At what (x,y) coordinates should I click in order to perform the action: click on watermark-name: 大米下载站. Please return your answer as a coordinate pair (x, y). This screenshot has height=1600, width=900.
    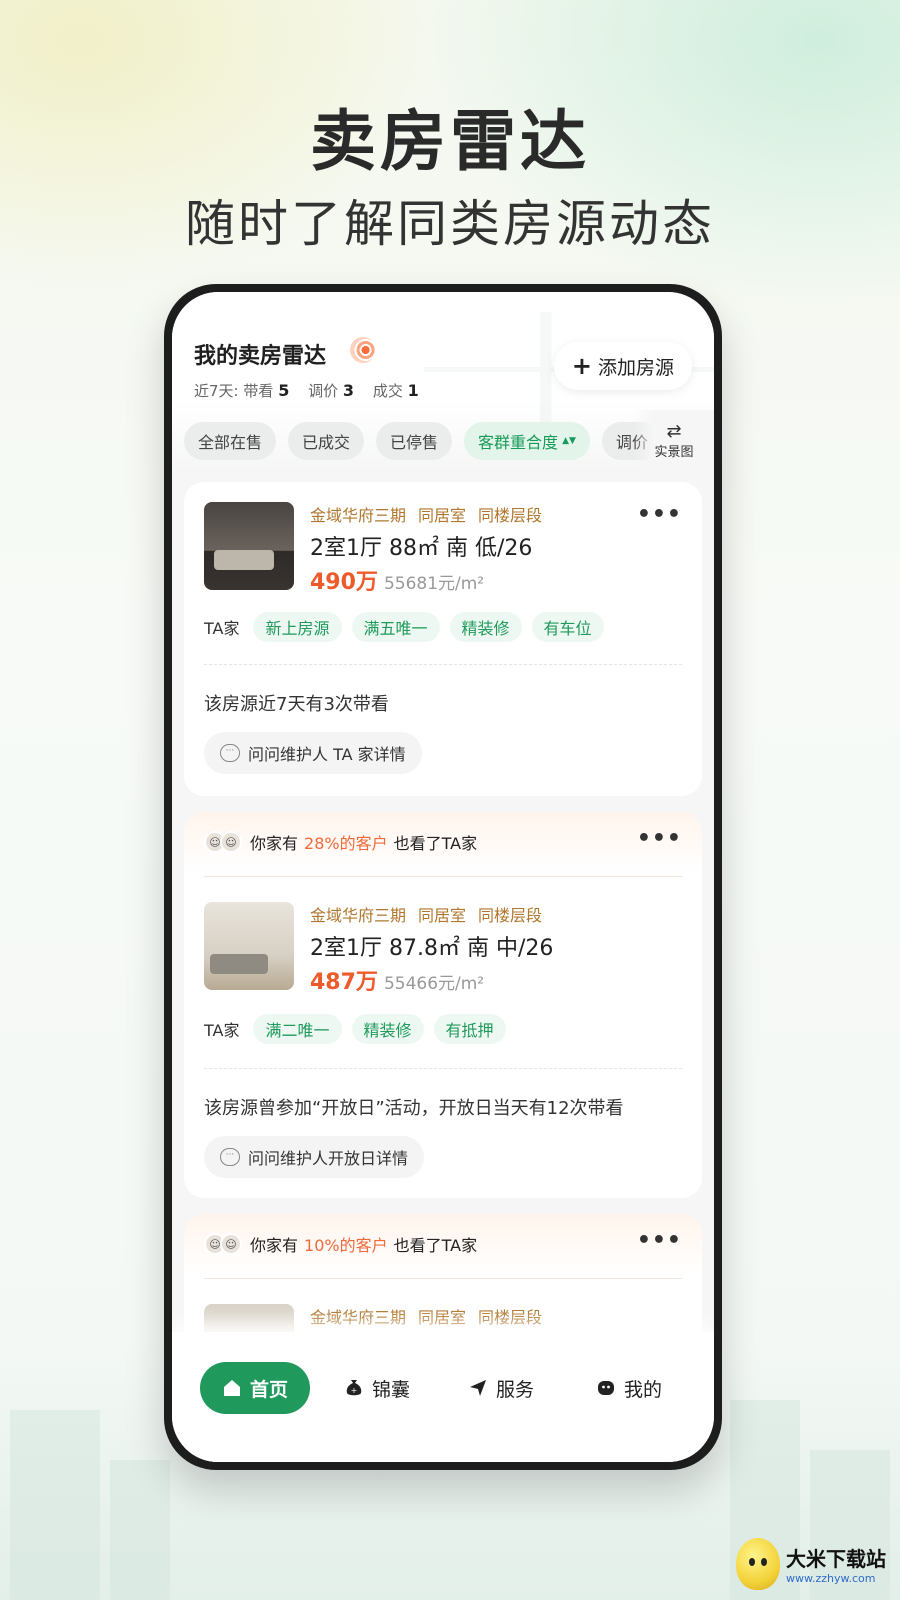
    Looking at the image, I should click on (836, 1559).